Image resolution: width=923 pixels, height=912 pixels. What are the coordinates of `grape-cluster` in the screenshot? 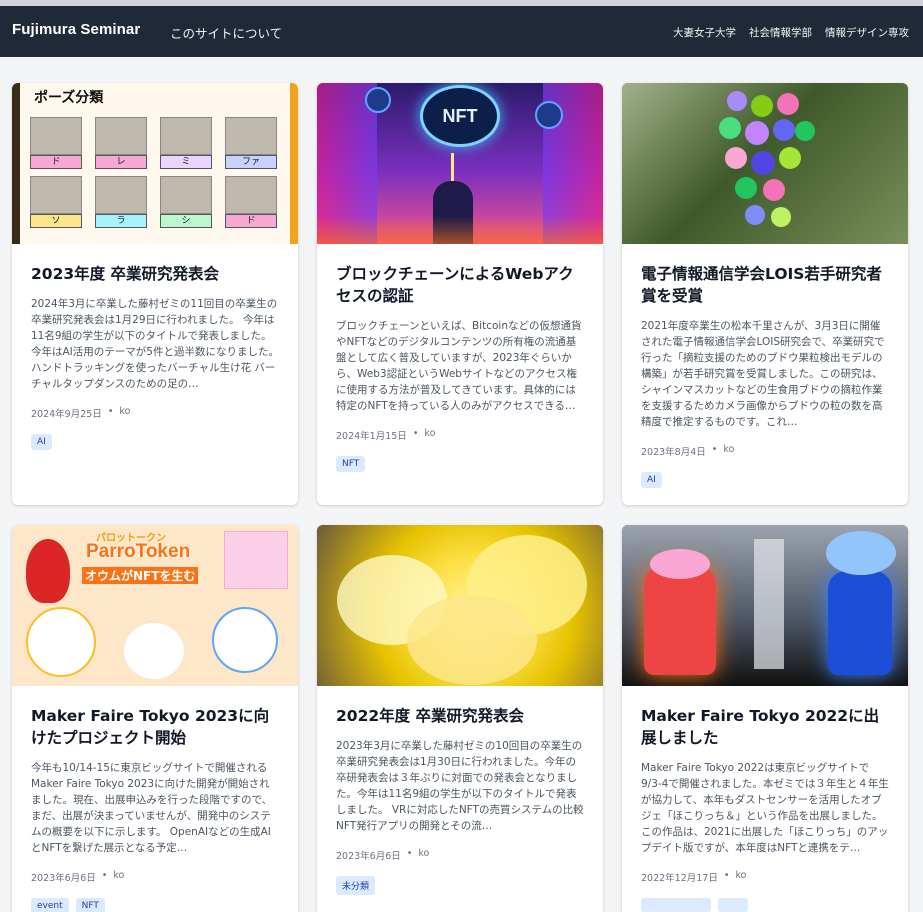 It's located at (767, 161).